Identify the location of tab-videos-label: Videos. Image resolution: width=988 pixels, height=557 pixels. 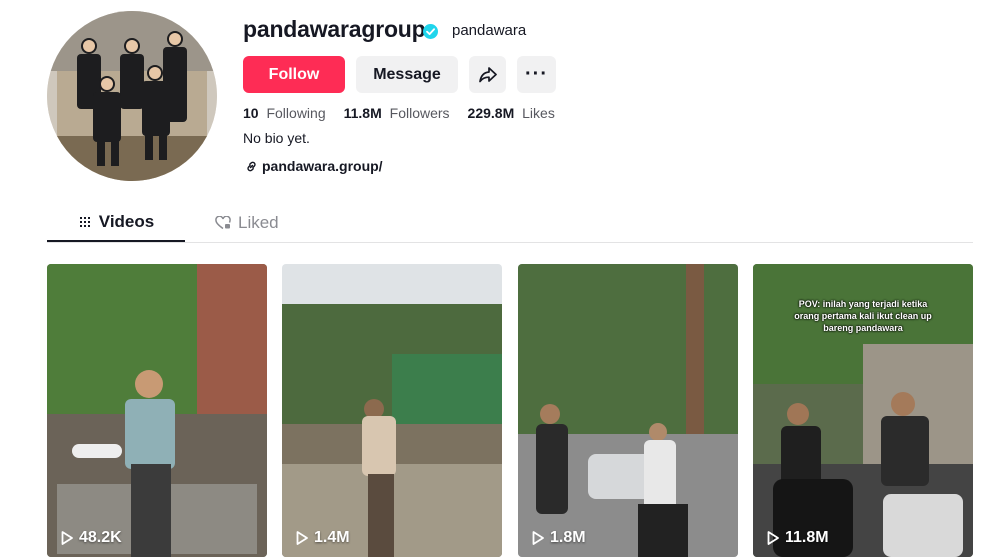
(126, 221).